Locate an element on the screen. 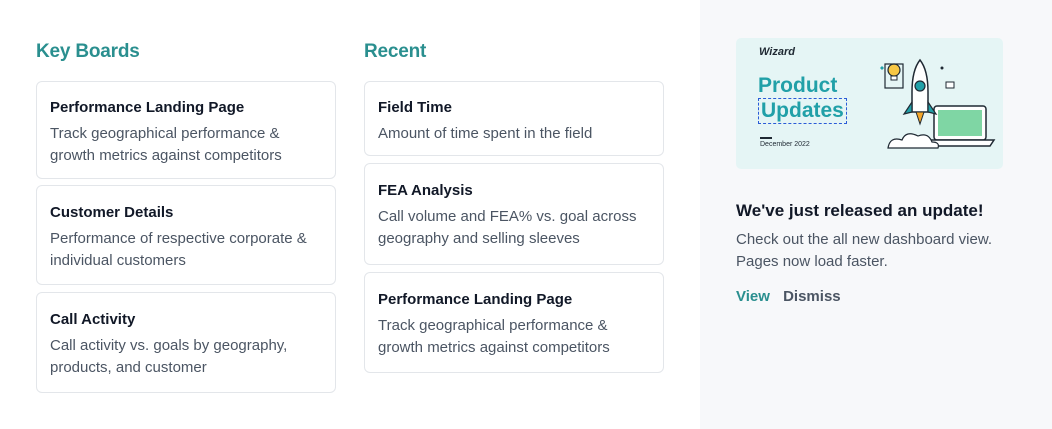 Image resolution: width=1052 pixels, height=429 pixels. promo-divider is located at coordinates (766, 138).